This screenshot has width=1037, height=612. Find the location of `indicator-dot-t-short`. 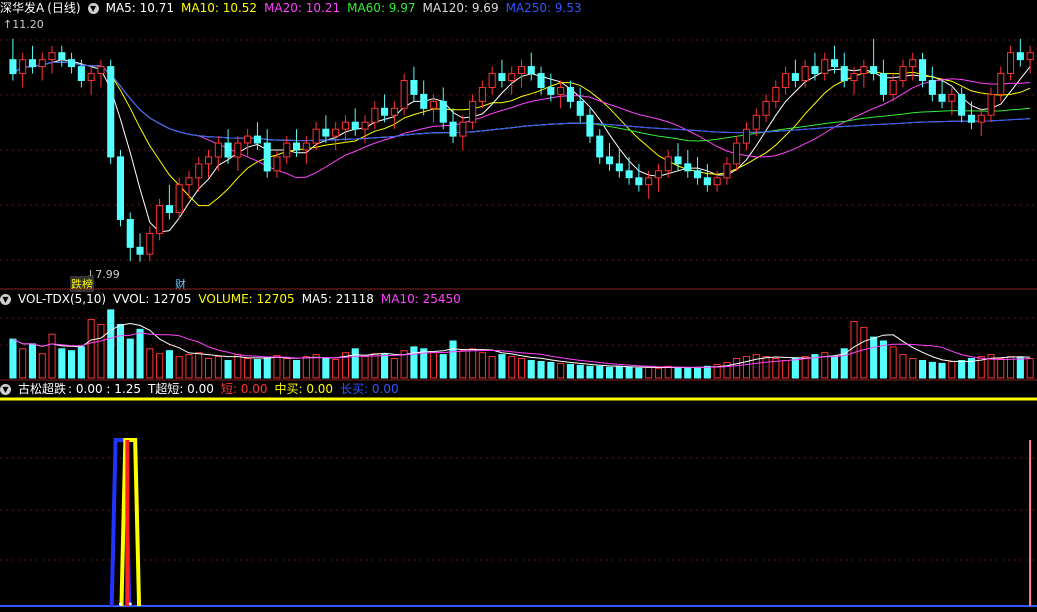

indicator-dot-t-short is located at coordinates (130, 604).